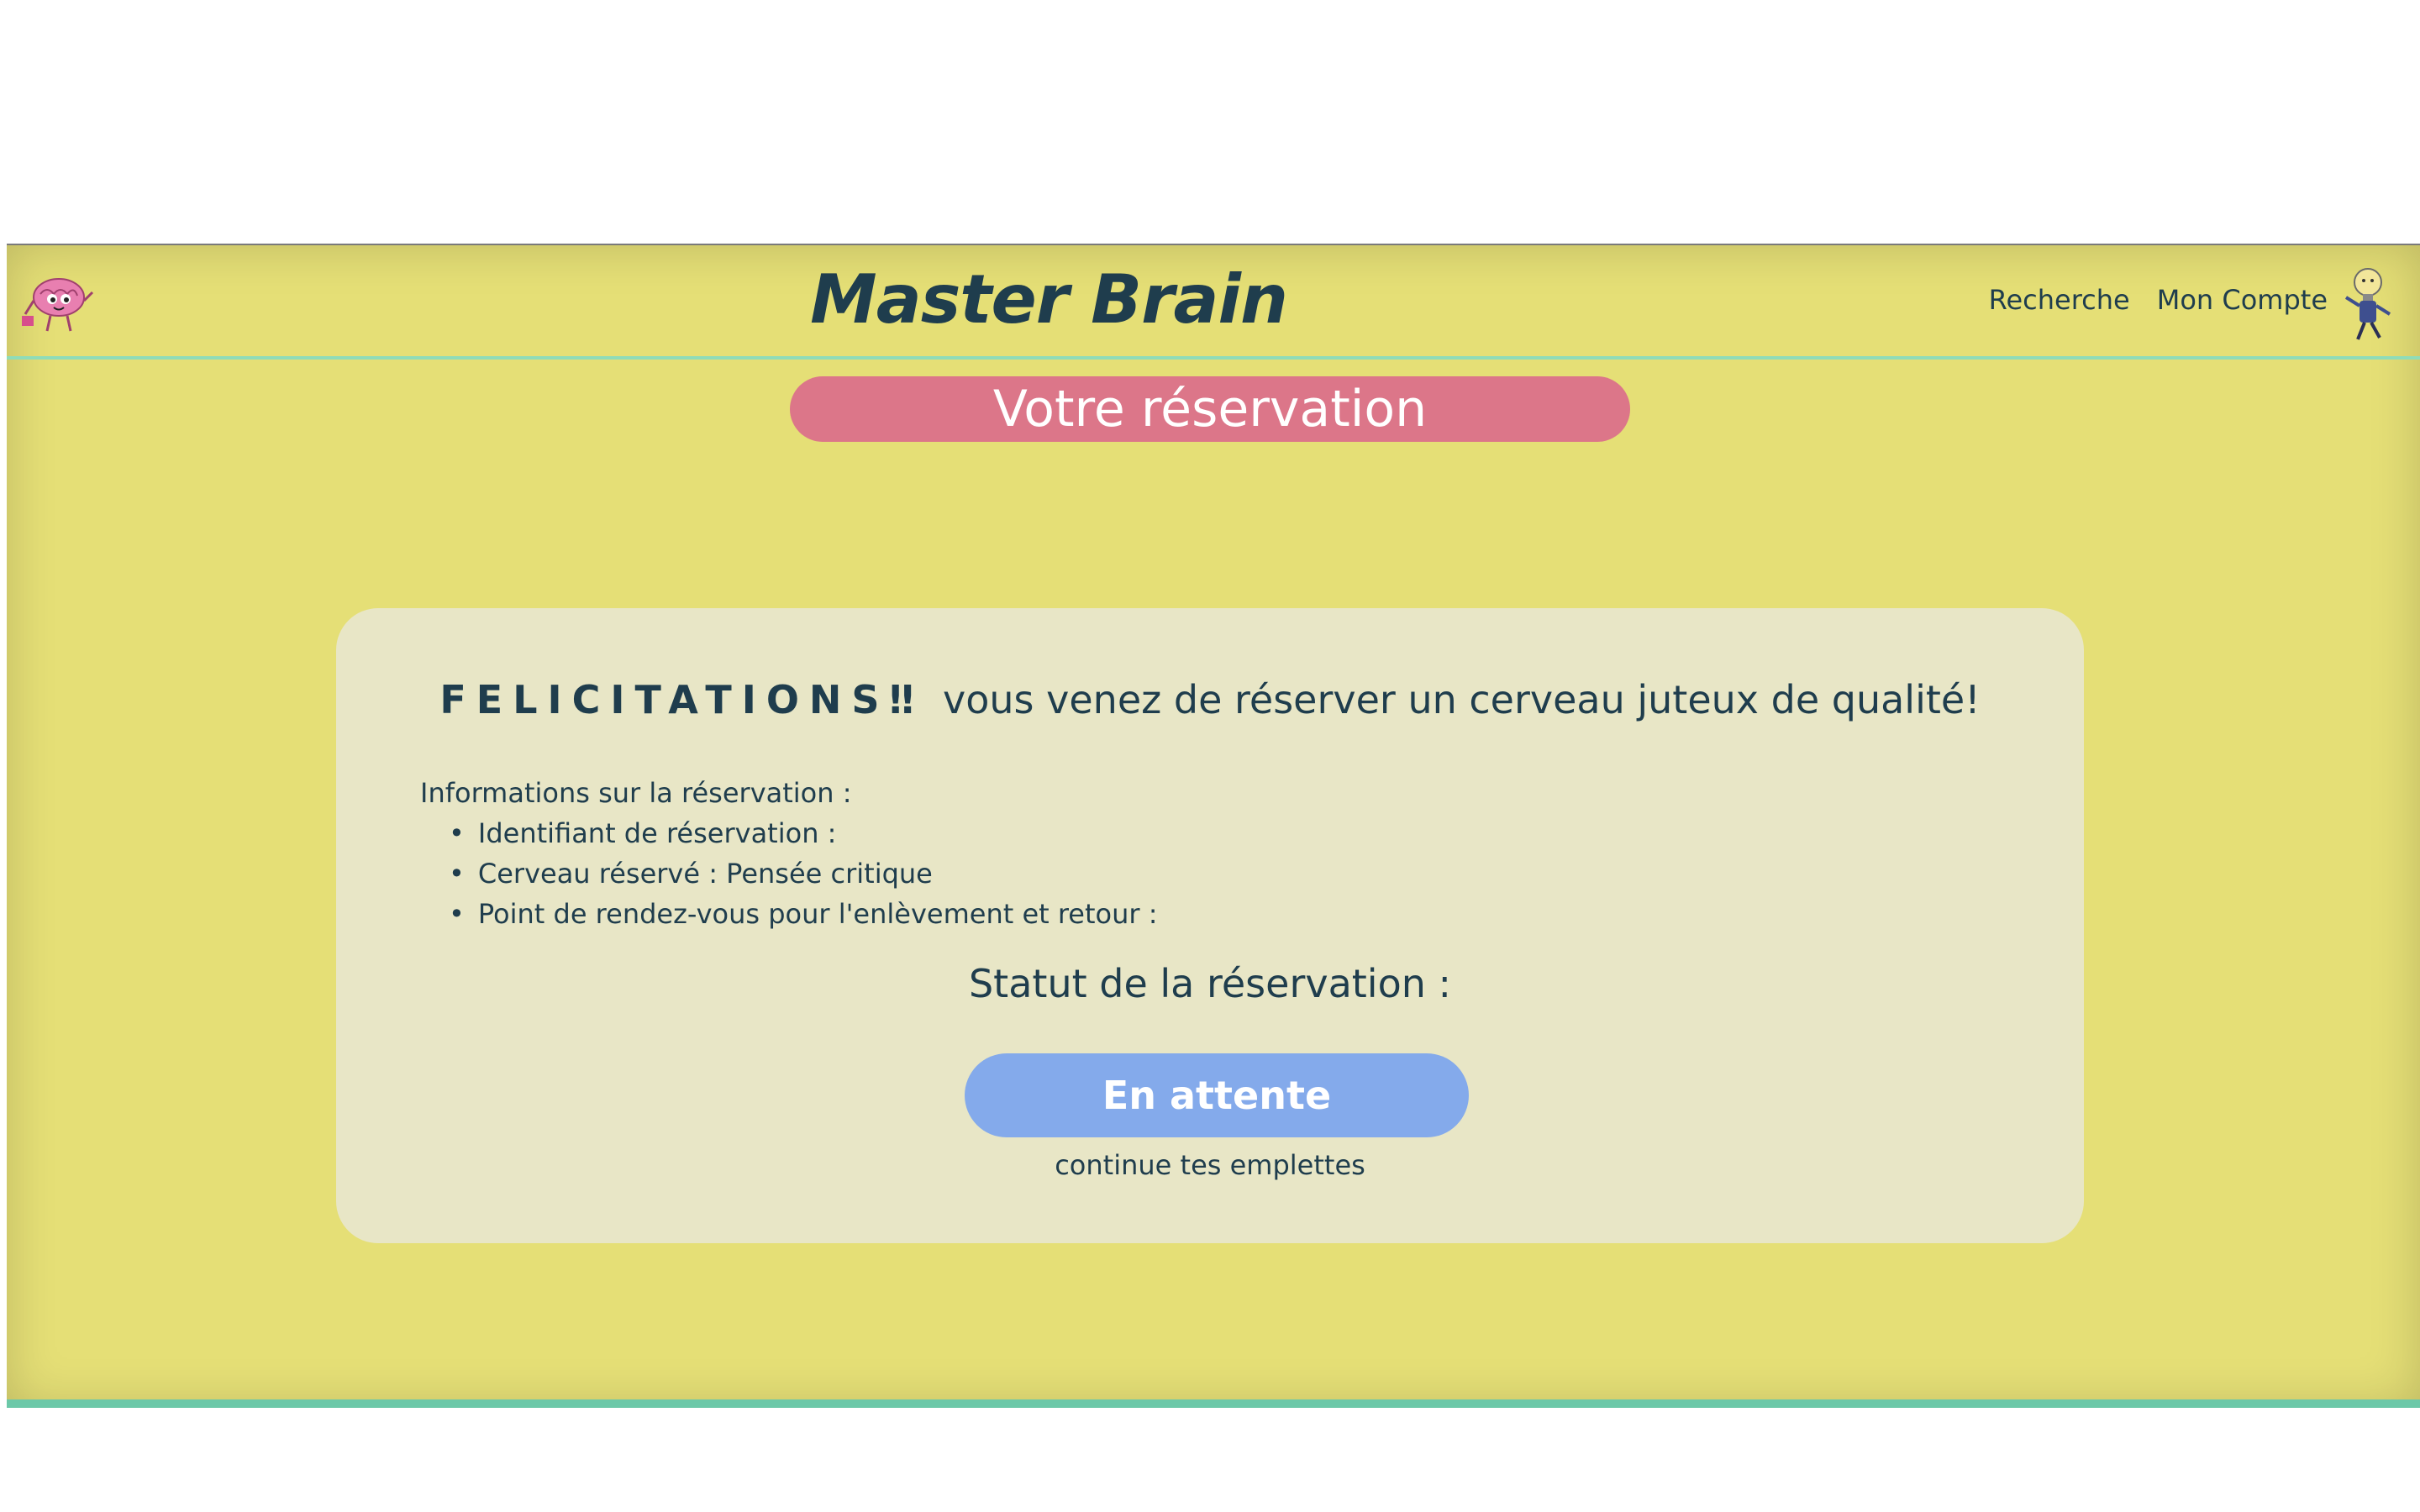 This screenshot has height=1512, width=2420. I want to click on site-header: Master Brain Recherche Mon Compte, so click(1213, 302).